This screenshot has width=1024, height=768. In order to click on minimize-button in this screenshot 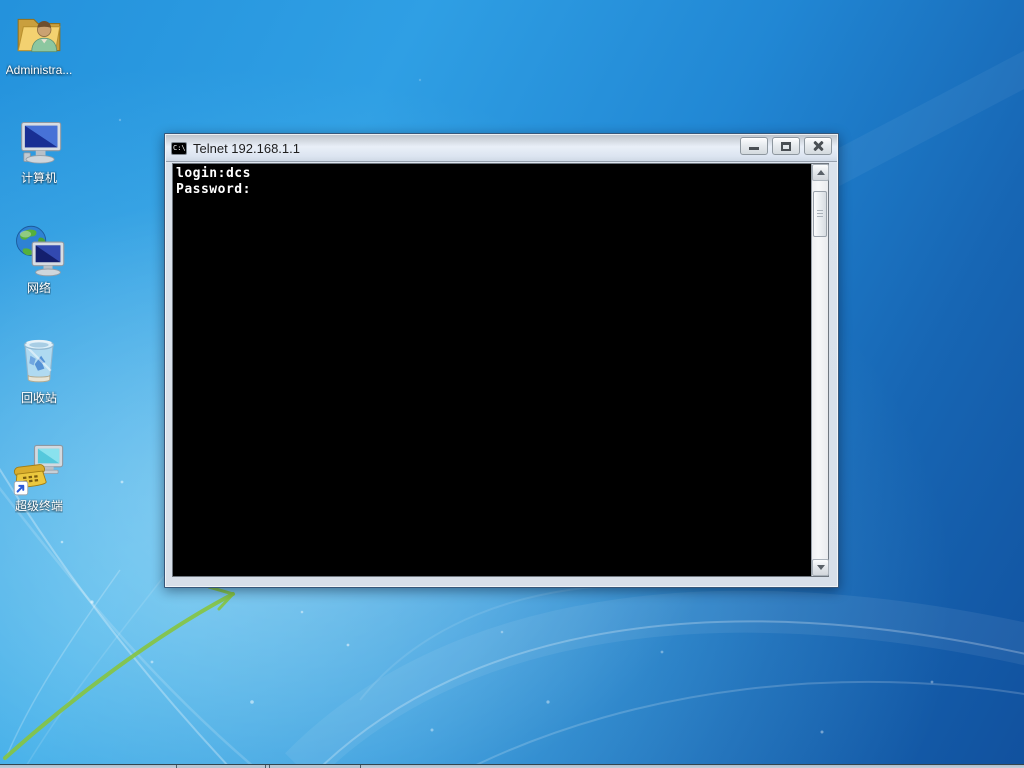, I will do `click(754, 146)`.